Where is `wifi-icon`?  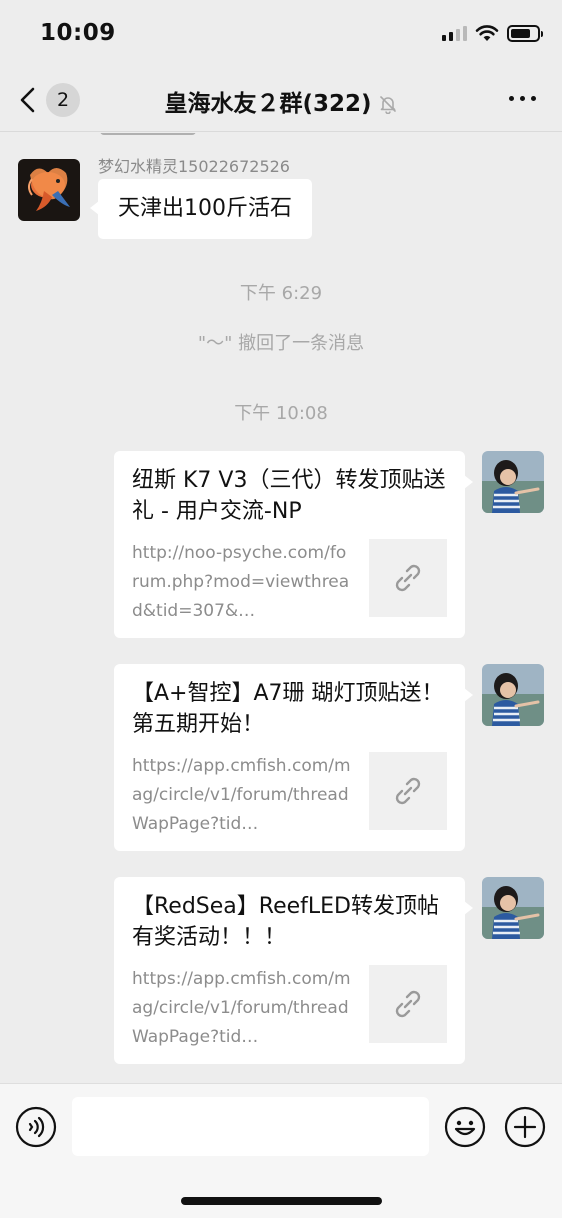
wifi-icon is located at coordinates (487, 33).